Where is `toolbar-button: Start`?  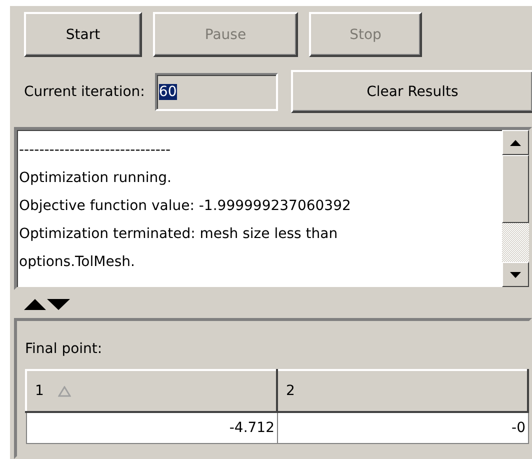
toolbar-button: Start is located at coordinates (83, 34).